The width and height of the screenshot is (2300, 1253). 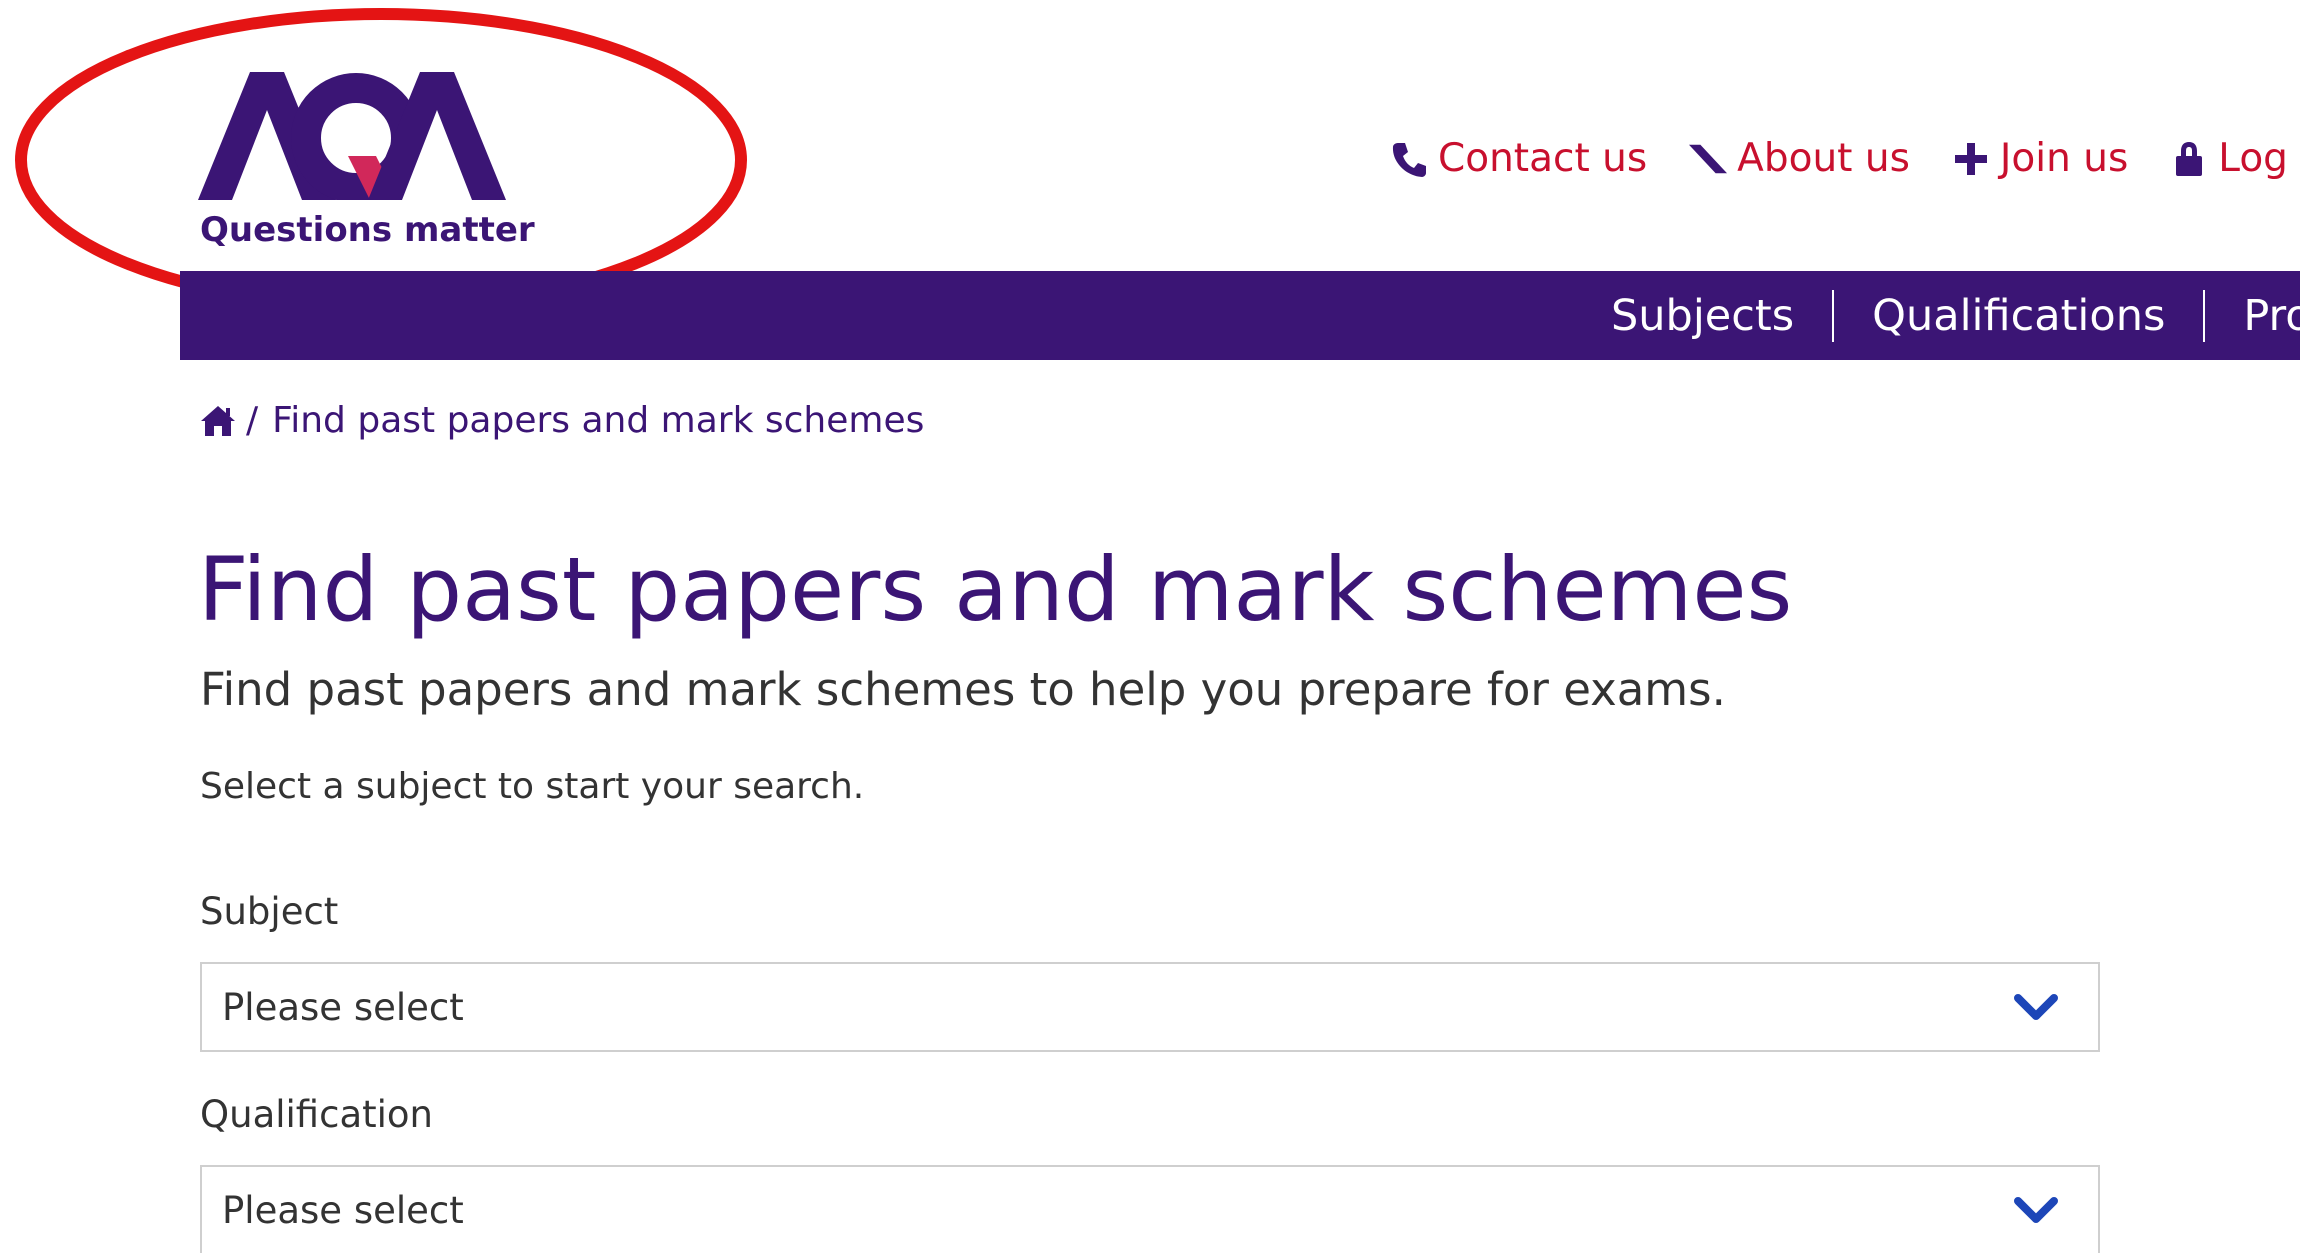 What do you see at coordinates (1409, 159) in the screenshot?
I see `phone-icon` at bounding box center [1409, 159].